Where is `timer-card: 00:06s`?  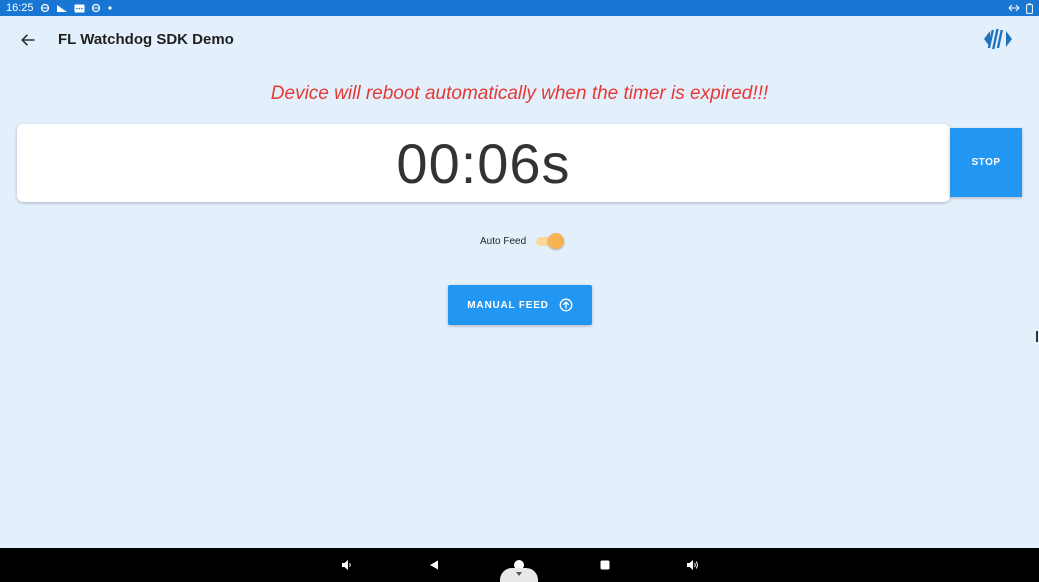 timer-card: 00:06s is located at coordinates (483, 163).